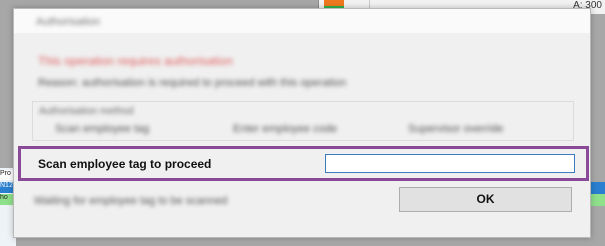  I want to click on scan-tag-input, so click(450, 163).